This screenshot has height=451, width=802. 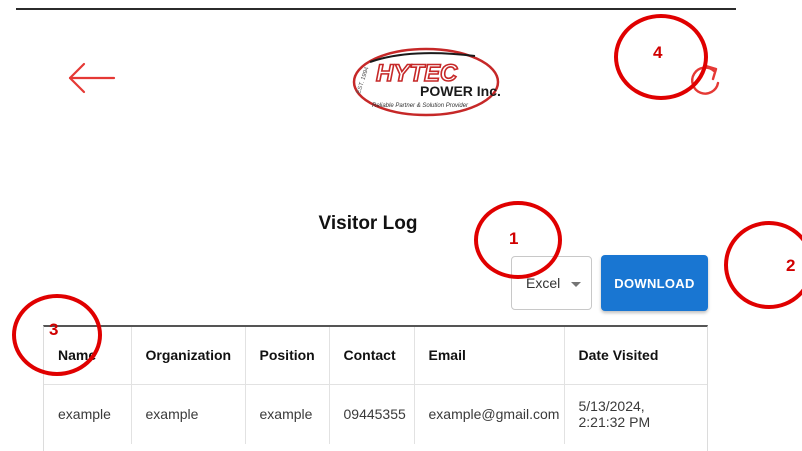 I want to click on annotation-number: 4, so click(x=658, y=52).